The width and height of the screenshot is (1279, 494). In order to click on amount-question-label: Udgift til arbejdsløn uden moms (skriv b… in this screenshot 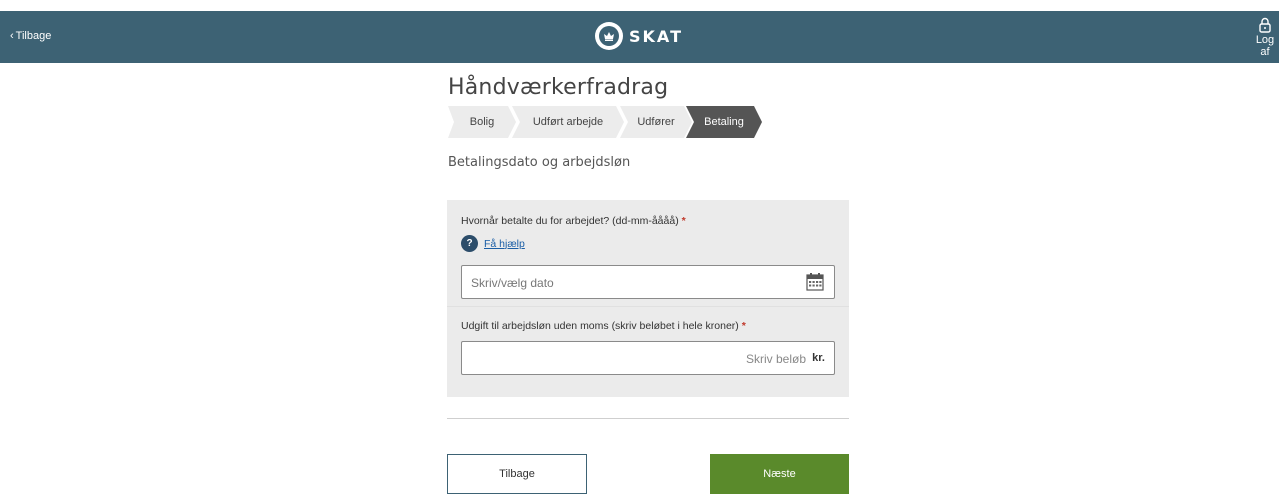, I will do `click(603, 326)`.